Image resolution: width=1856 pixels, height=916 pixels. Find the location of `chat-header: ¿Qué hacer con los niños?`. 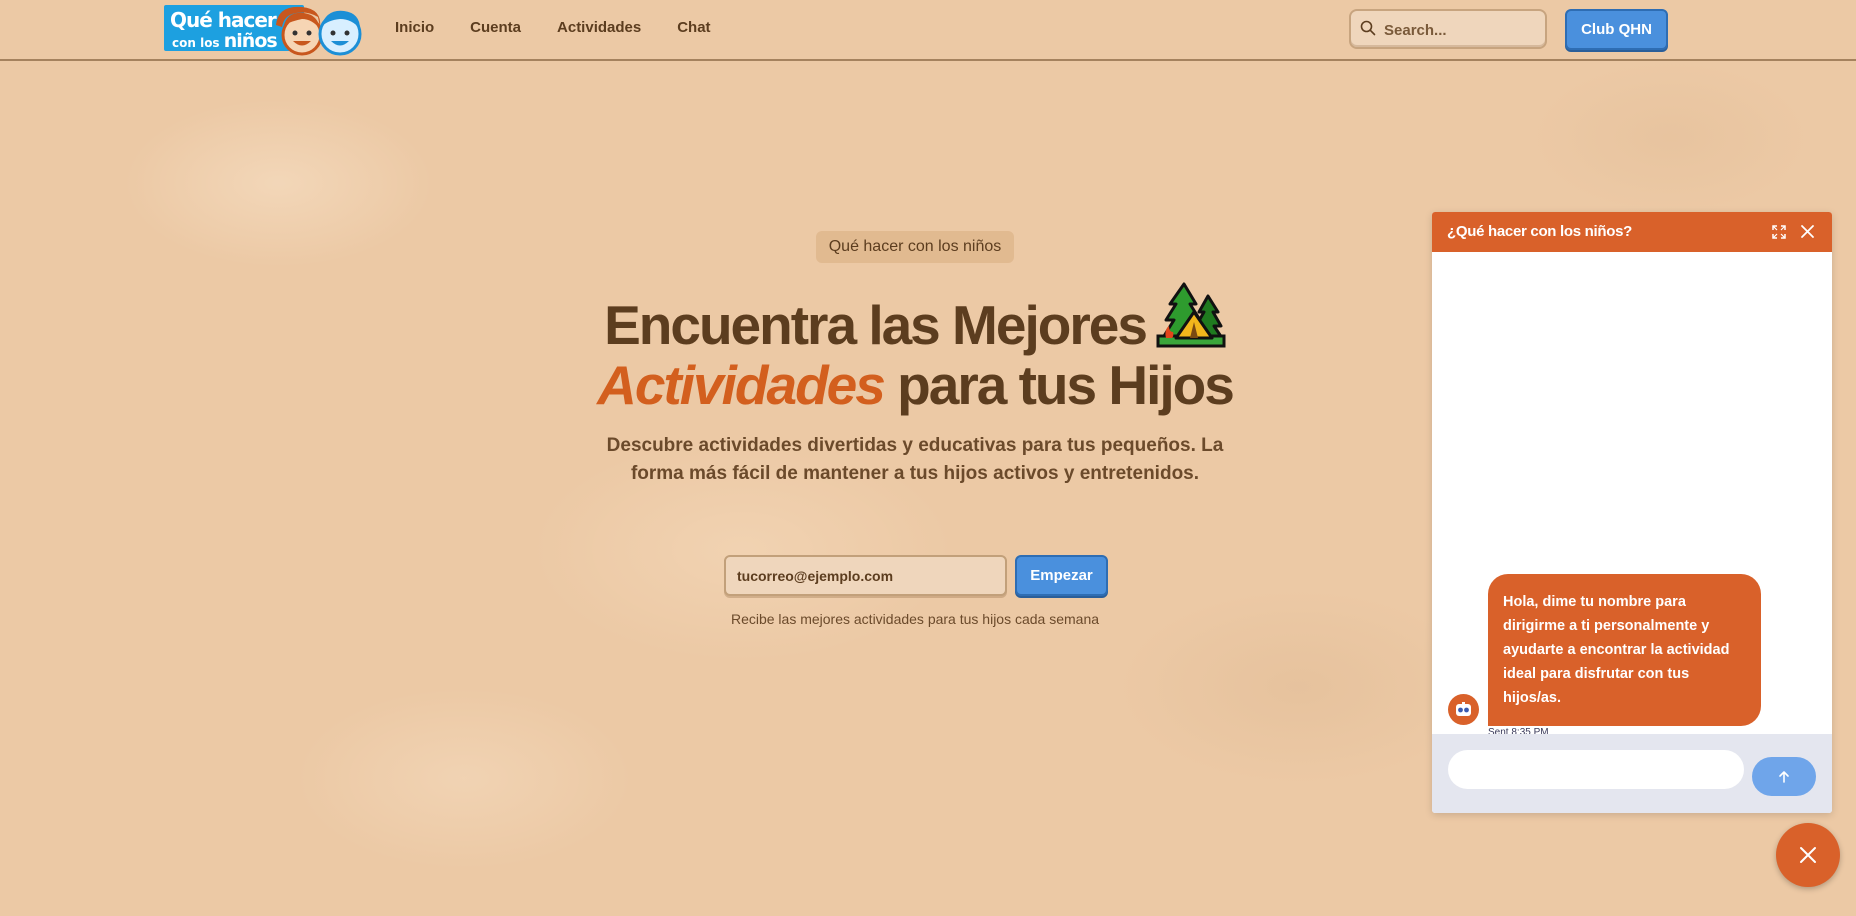

chat-header: ¿Qué hacer con los niños? is located at coordinates (1632, 232).